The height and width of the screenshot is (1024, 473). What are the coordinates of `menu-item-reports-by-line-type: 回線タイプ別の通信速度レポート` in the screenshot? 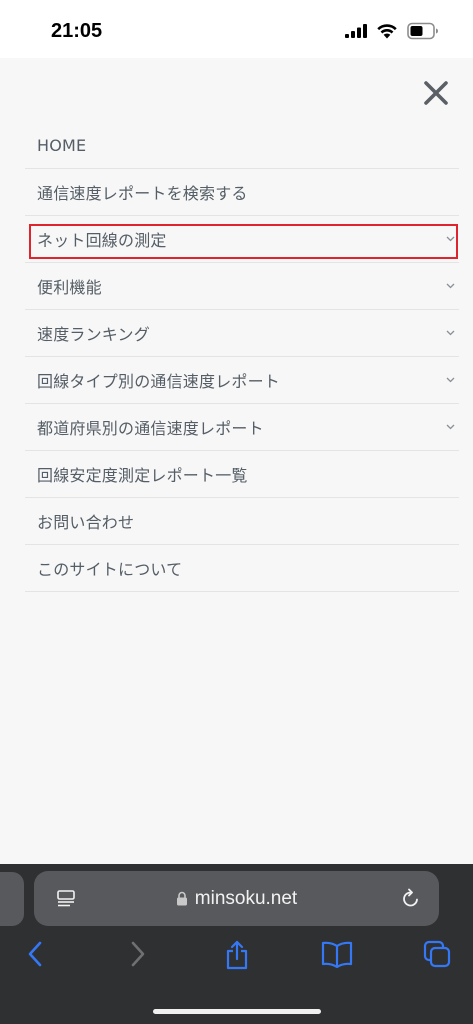 It's located at (242, 380).